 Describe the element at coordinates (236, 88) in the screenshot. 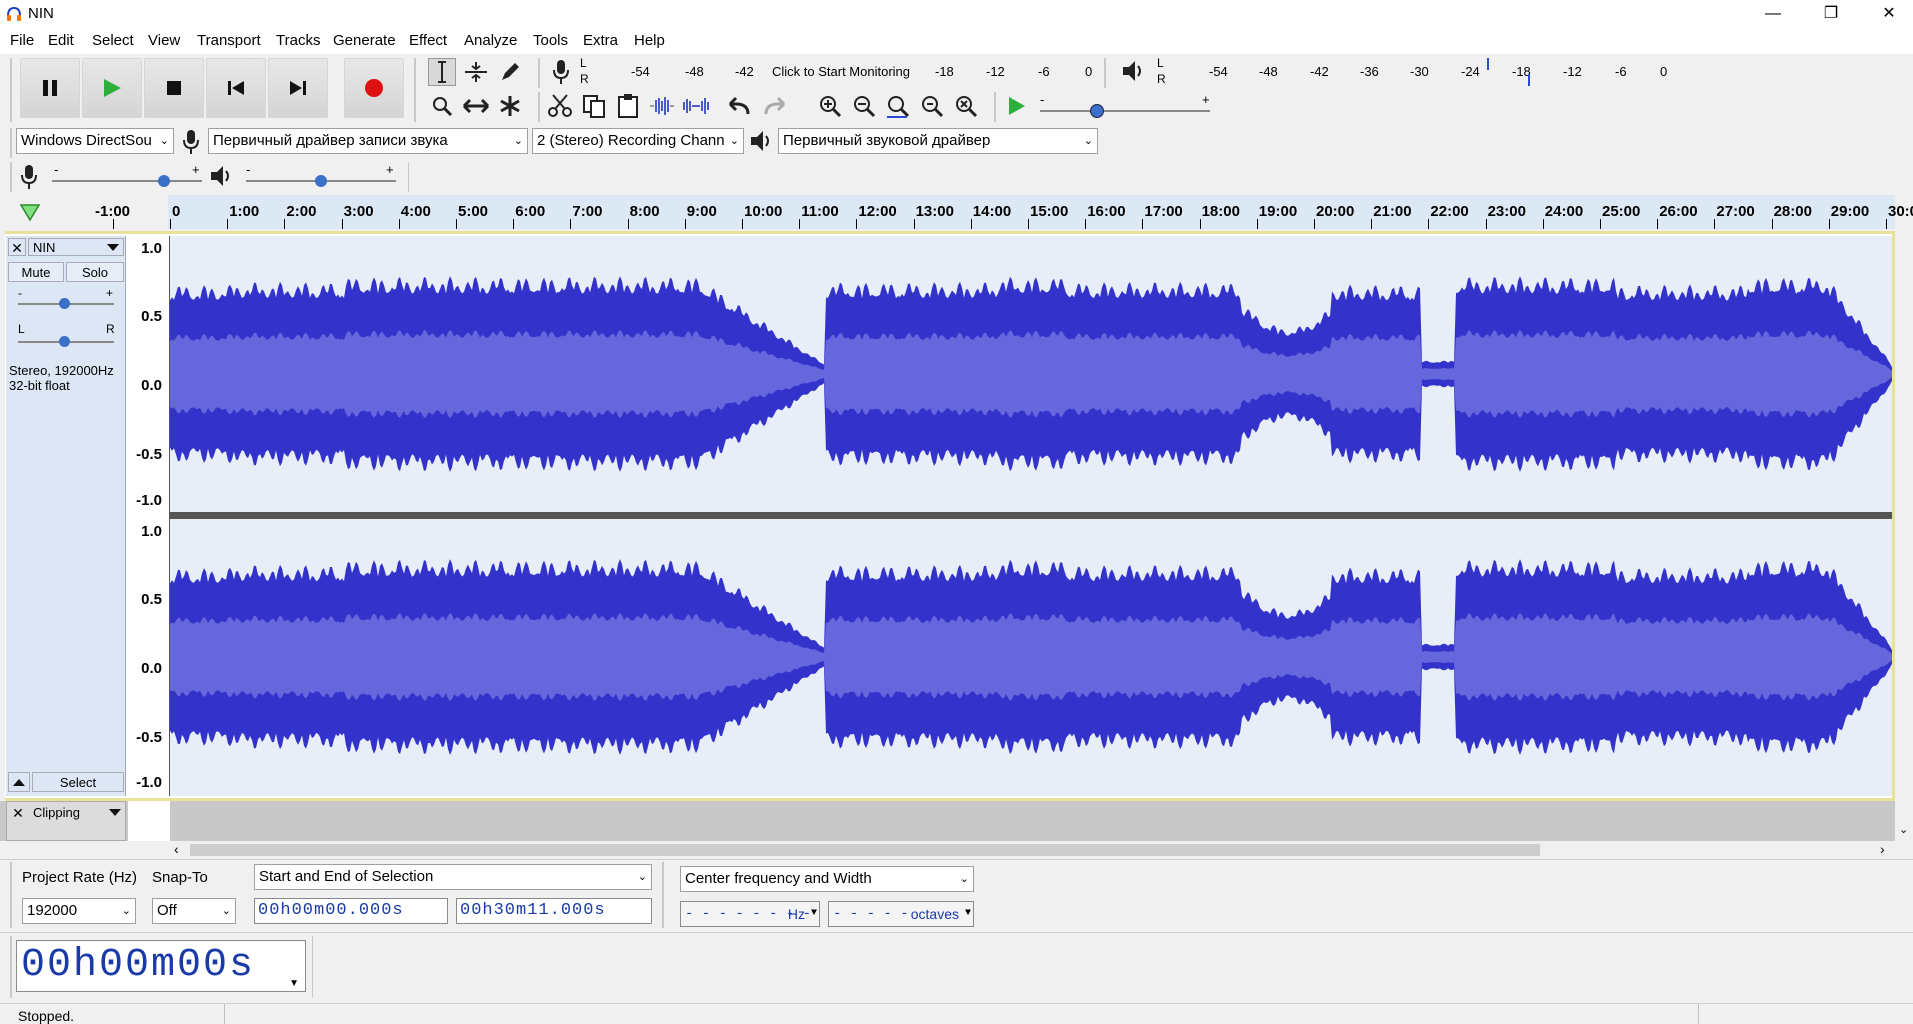

I see `skip-to-start-button` at that location.